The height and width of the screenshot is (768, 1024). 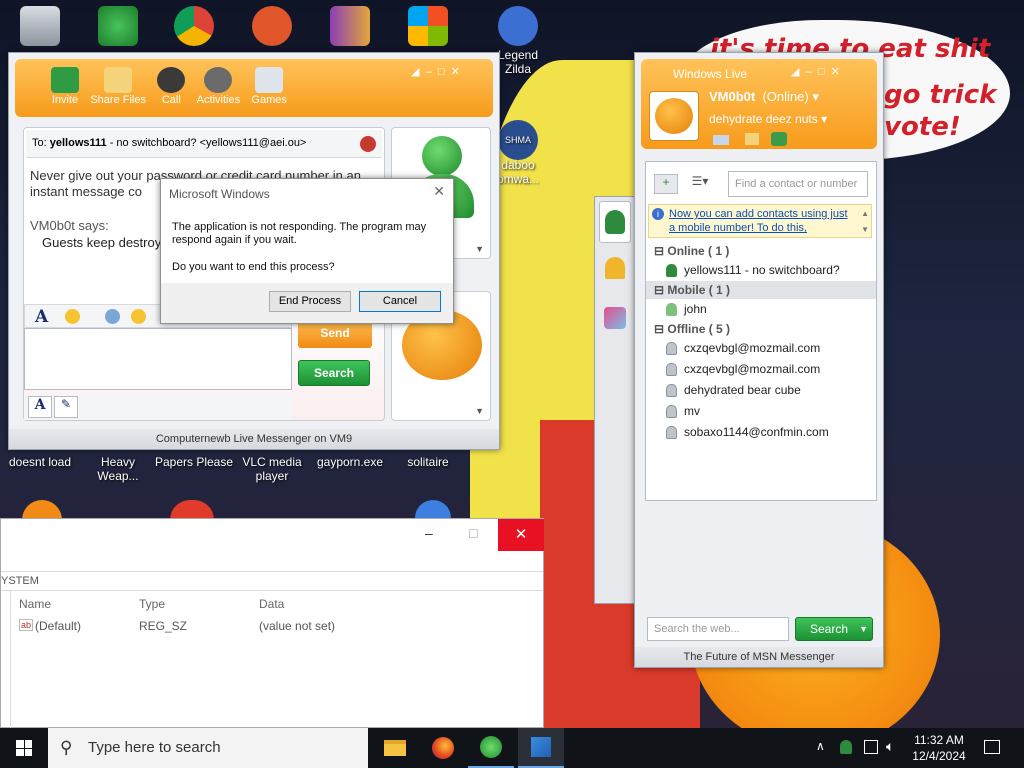 I want to click on contacts-tab, so click(x=615, y=222).